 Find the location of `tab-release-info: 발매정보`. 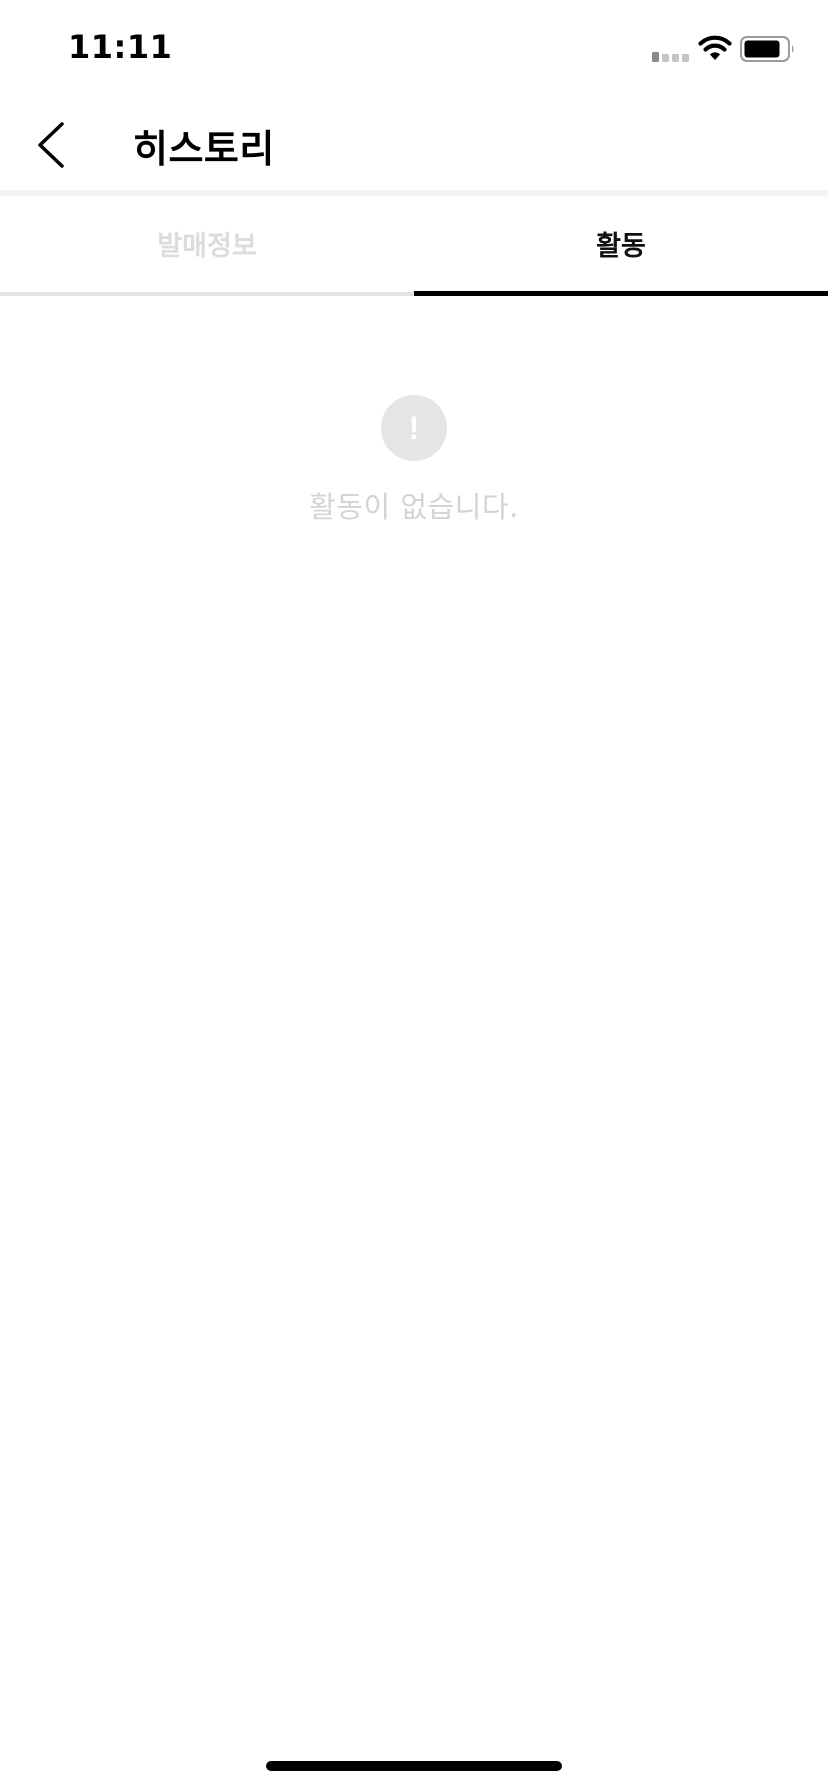

tab-release-info: 발매정보 is located at coordinates (207, 243).